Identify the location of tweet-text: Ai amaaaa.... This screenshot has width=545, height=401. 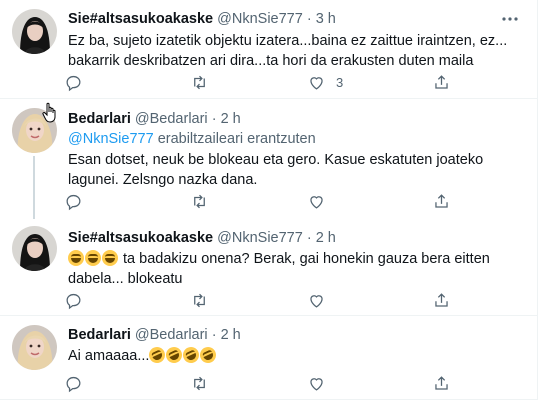
(295, 355).